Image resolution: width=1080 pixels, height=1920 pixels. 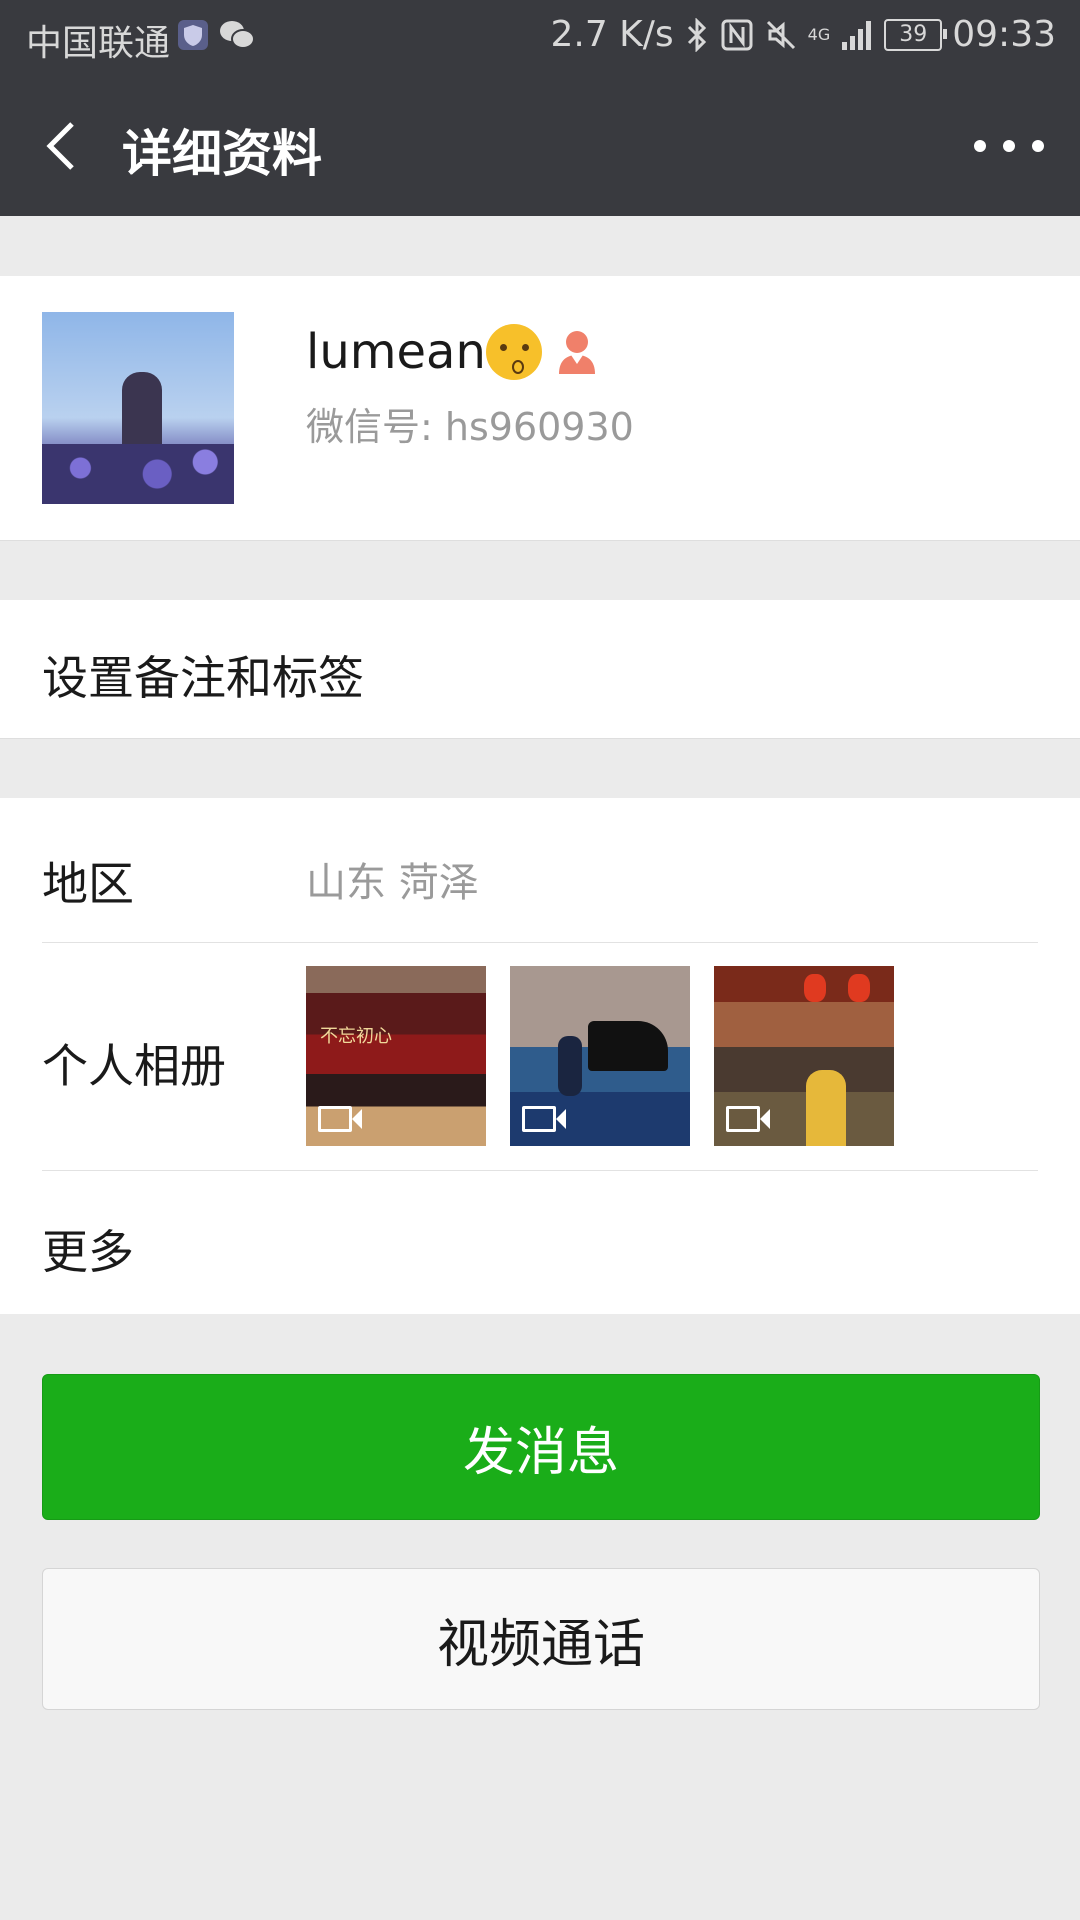 What do you see at coordinates (203, 678) in the screenshot?
I see `remark-label: 设置备注和标签` at bounding box center [203, 678].